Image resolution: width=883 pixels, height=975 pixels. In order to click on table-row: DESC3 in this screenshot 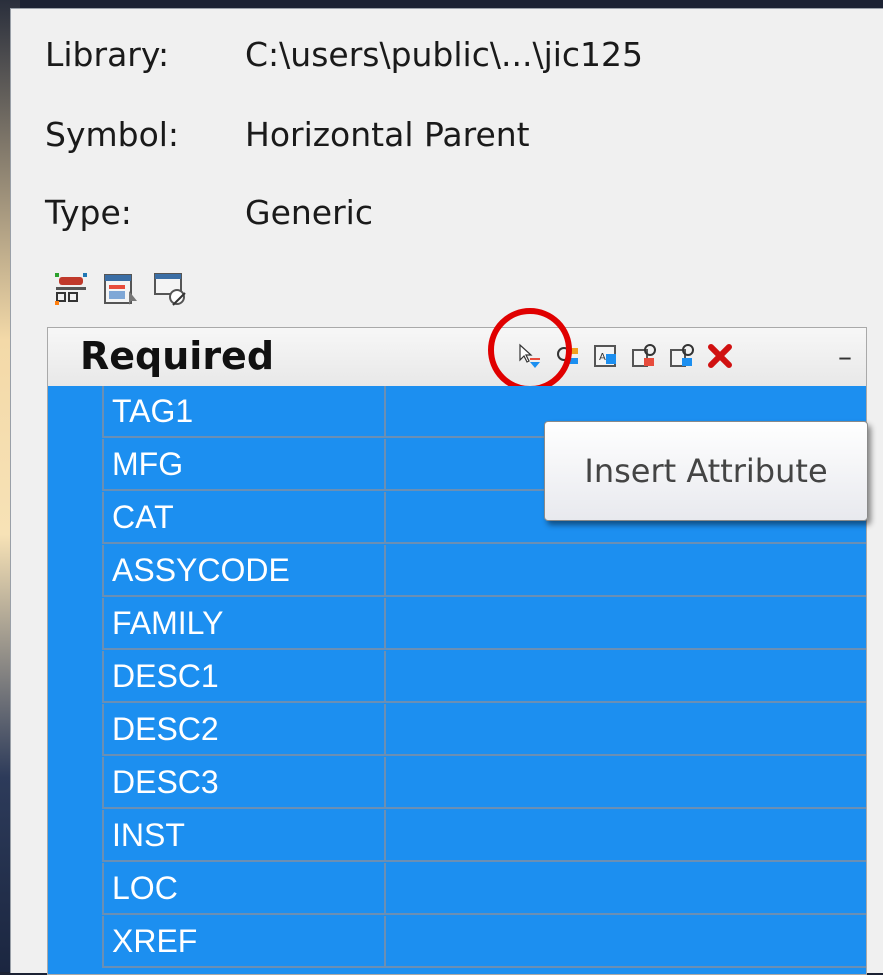, I will do `click(457, 783)`.